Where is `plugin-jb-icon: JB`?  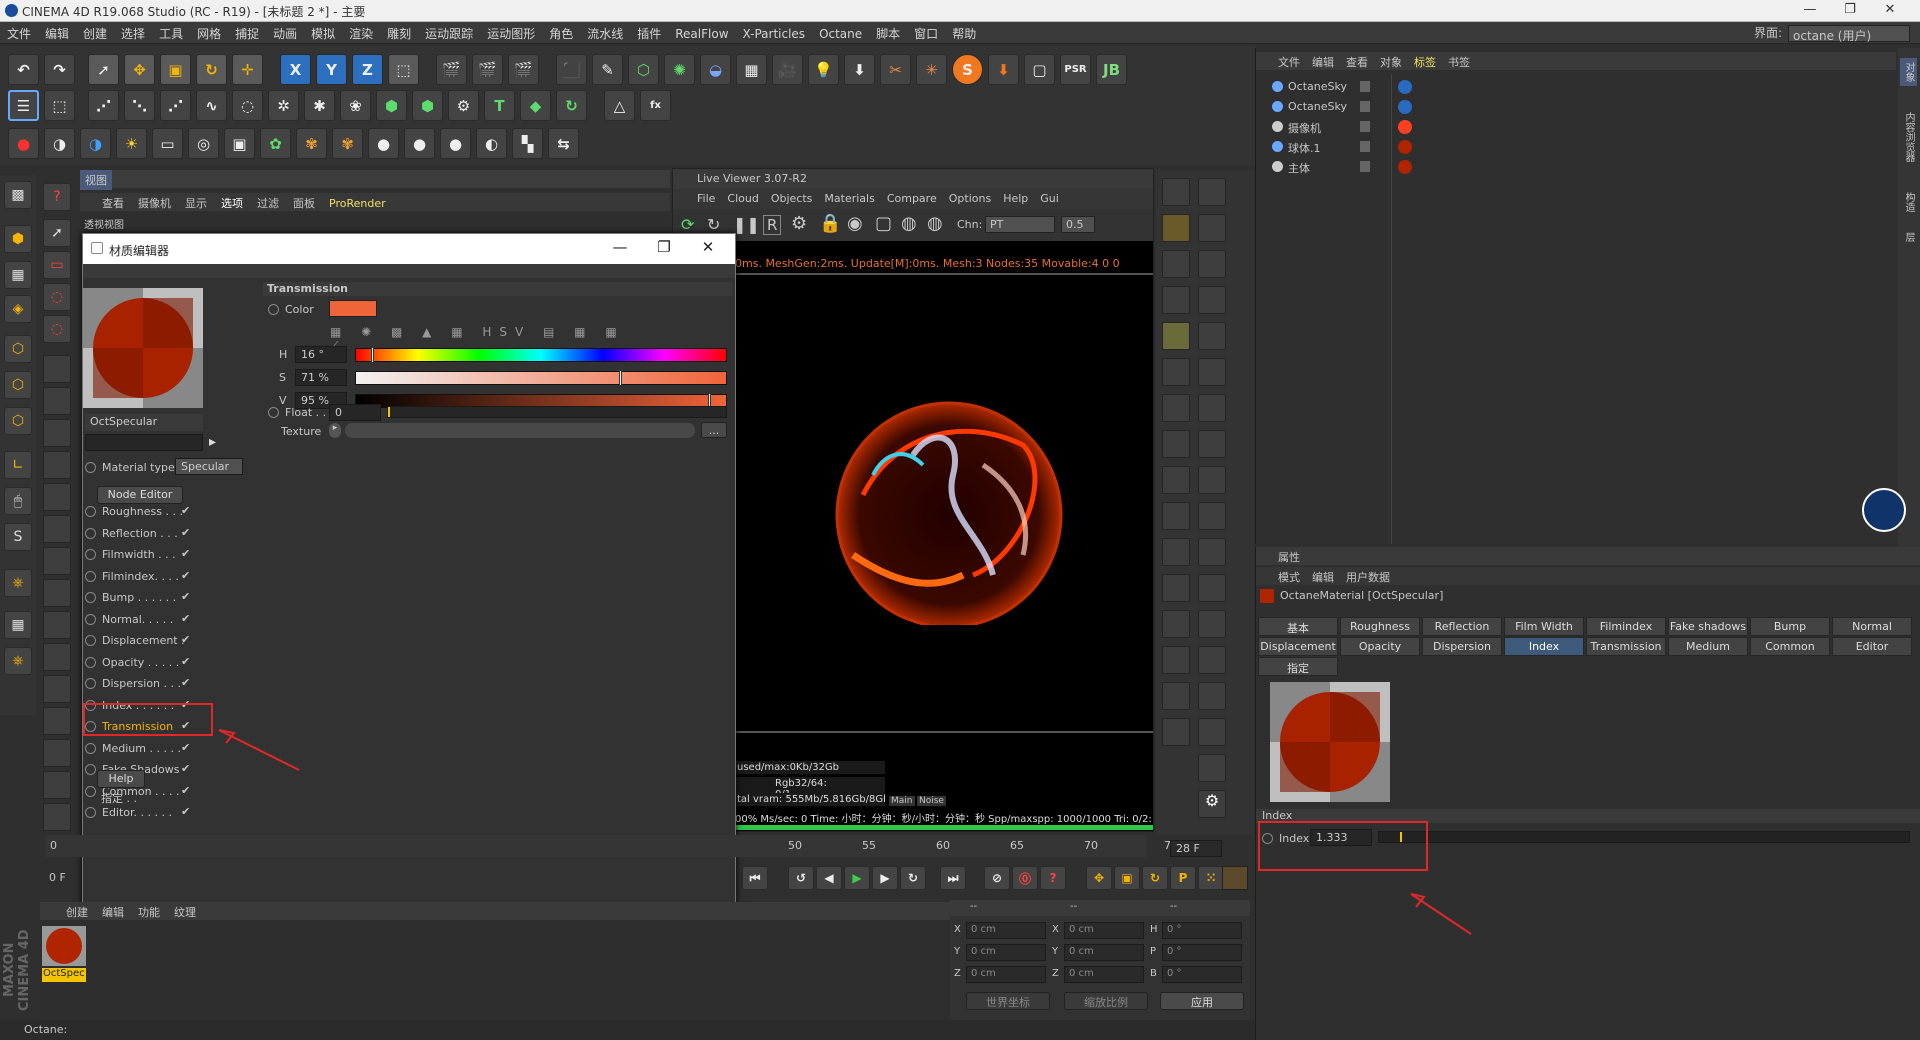
plugin-jb-icon: JB is located at coordinates (1111, 69).